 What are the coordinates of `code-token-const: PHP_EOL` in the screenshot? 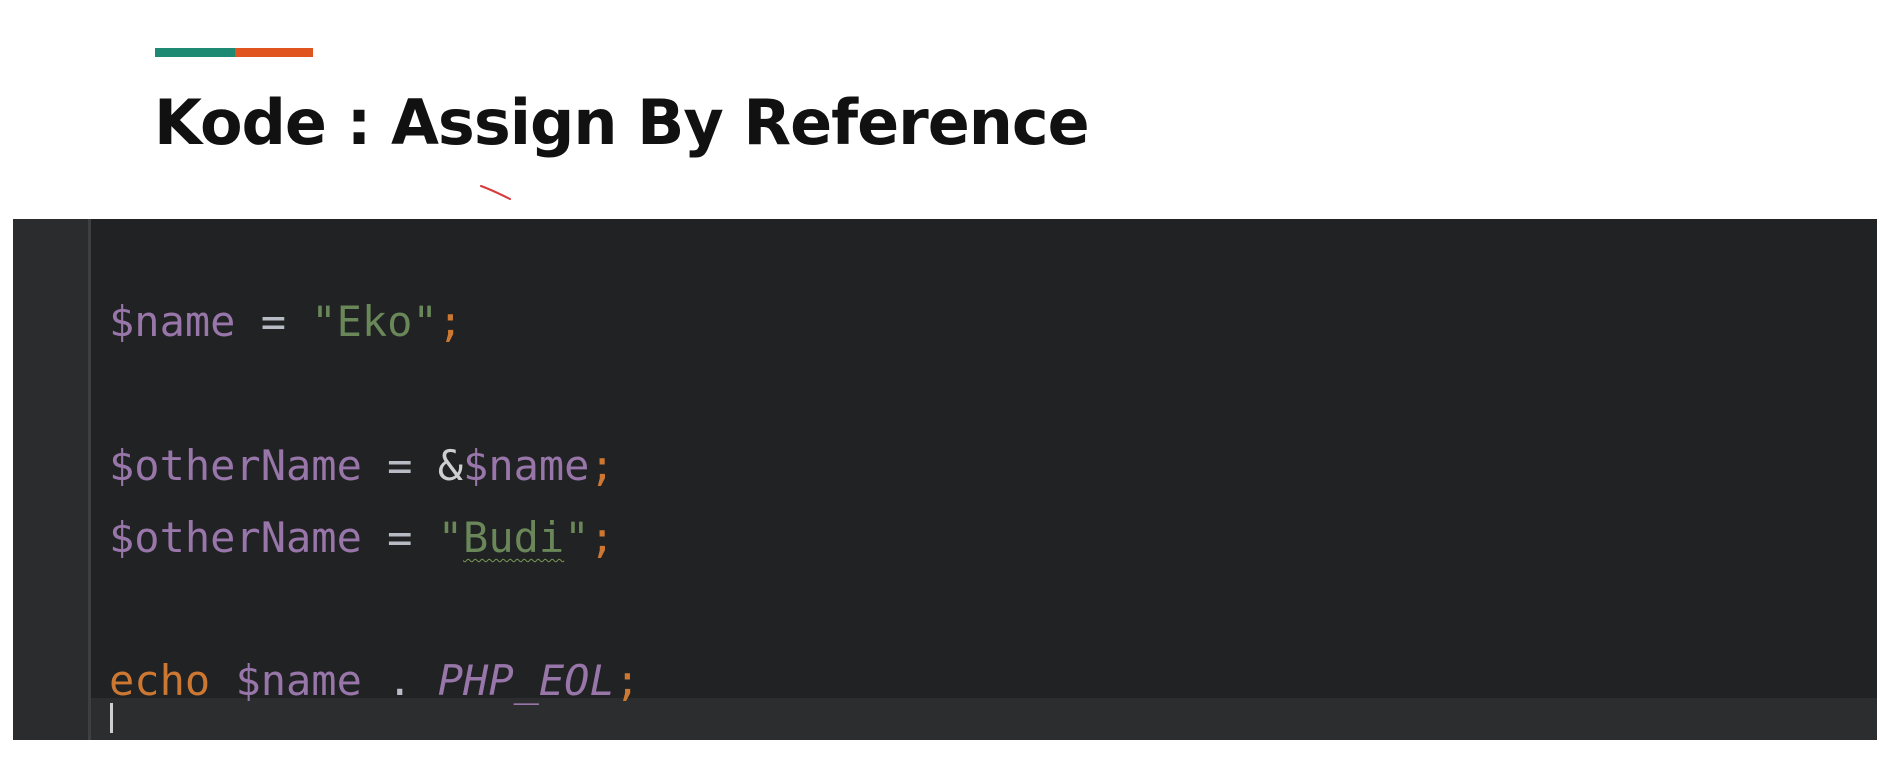 It's located at (526, 680).